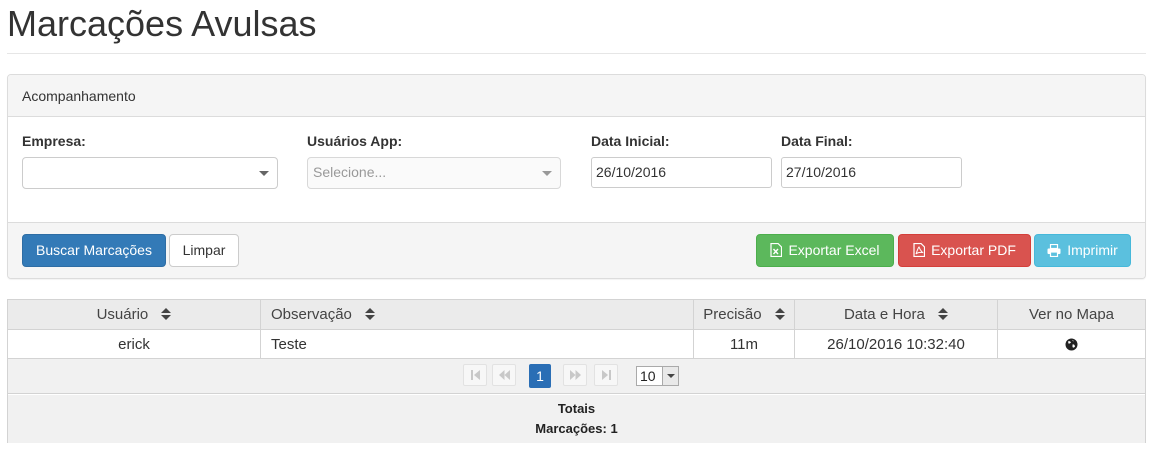 This screenshot has height=451, width=1154. Describe the element at coordinates (54, 141) in the screenshot. I see `empresa-label: Empresa:` at that location.